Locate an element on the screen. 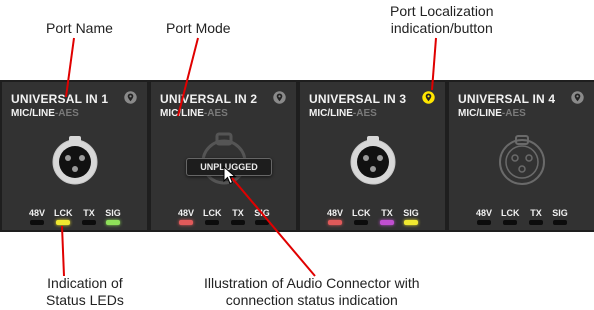 The image size is (594, 310). port-name: UNIVERSAL IN 4 is located at coordinates (507, 99).